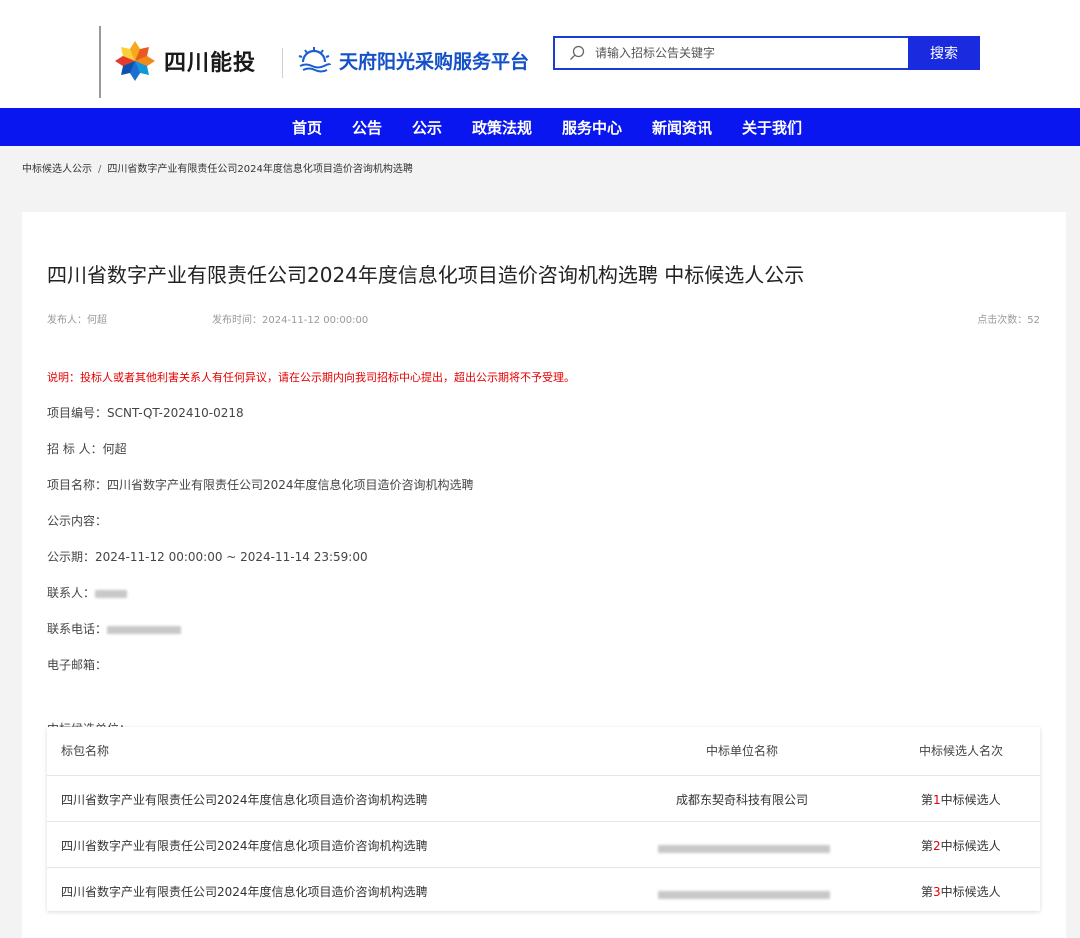  What do you see at coordinates (937, 800) in the screenshot?
I see `rank-number: 1` at bounding box center [937, 800].